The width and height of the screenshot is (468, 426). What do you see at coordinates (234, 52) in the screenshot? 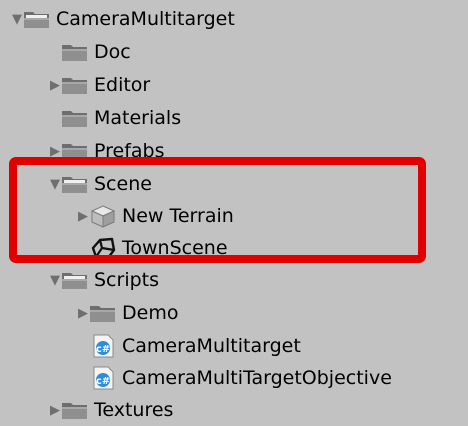
I see `tree-item-doc: ▶ Doc` at bounding box center [234, 52].